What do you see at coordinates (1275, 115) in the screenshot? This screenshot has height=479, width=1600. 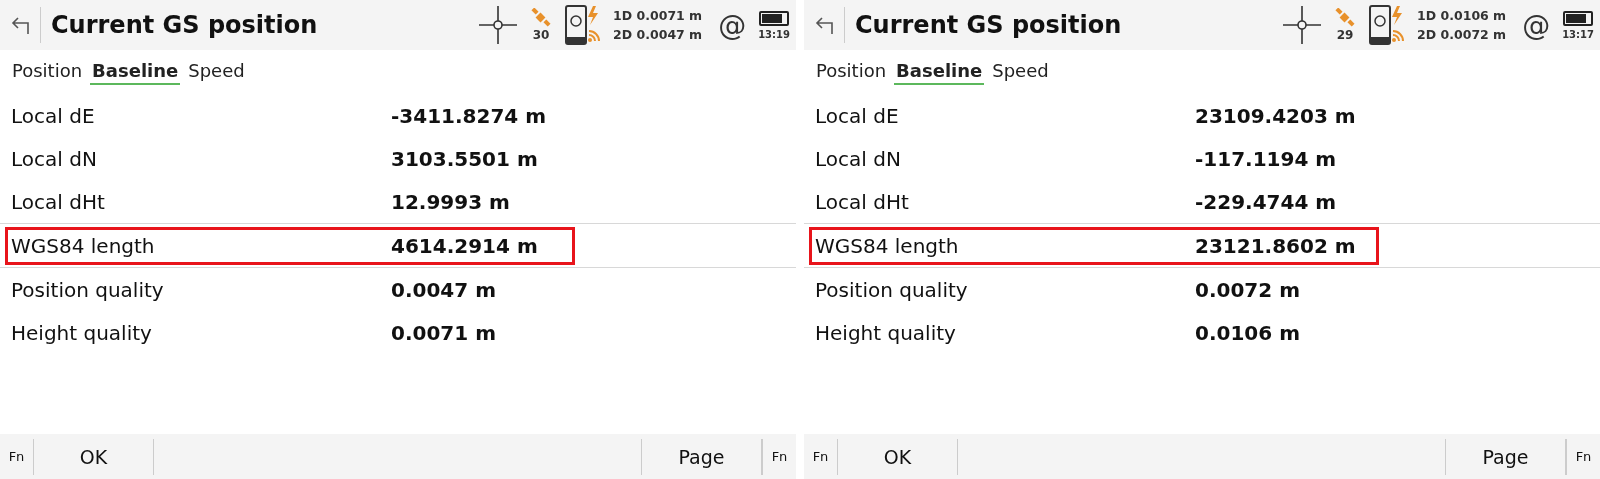 I see `field-value: 23109.4203 m` at bounding box center [1275, 115].